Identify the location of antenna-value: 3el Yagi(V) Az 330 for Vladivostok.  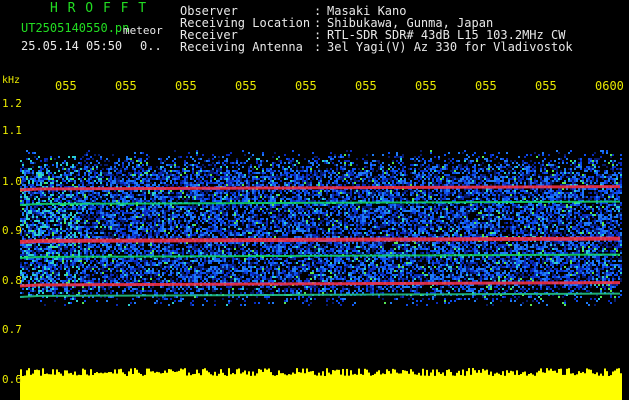
(450, 47).